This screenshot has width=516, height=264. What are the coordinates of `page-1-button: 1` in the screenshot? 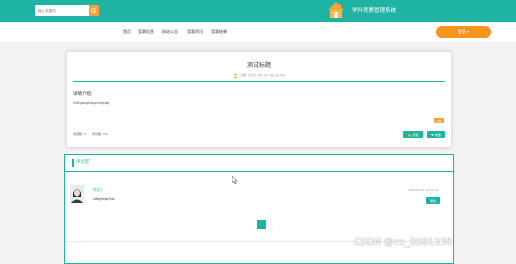 It's located at (261, 224).